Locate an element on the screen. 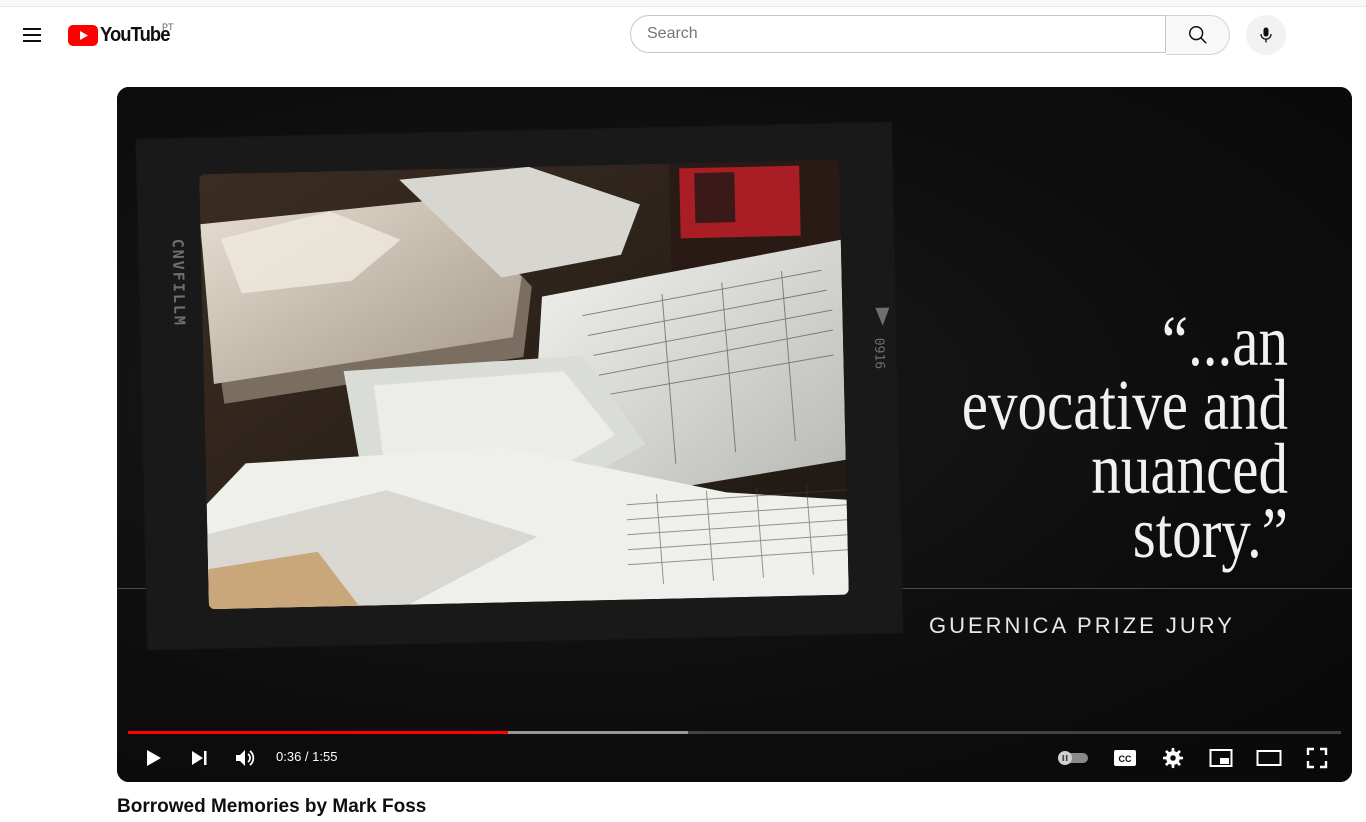 The height and width of the screenshot is (822, 1366). autoplay-toggle-icon is located at coordinates (1073, 758).